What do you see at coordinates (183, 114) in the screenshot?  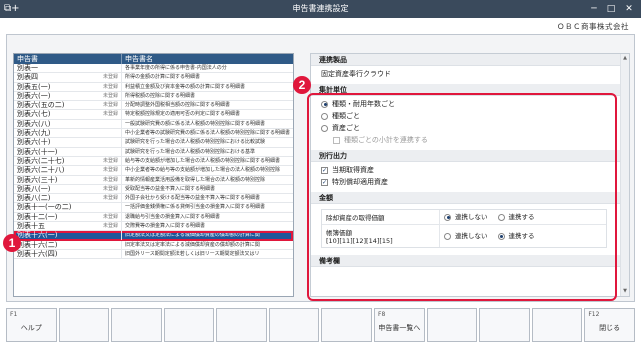 I see `form-desc: 特定税額控除規定の適用可否の判定に関する明細書` at bounding box center [183, 114].